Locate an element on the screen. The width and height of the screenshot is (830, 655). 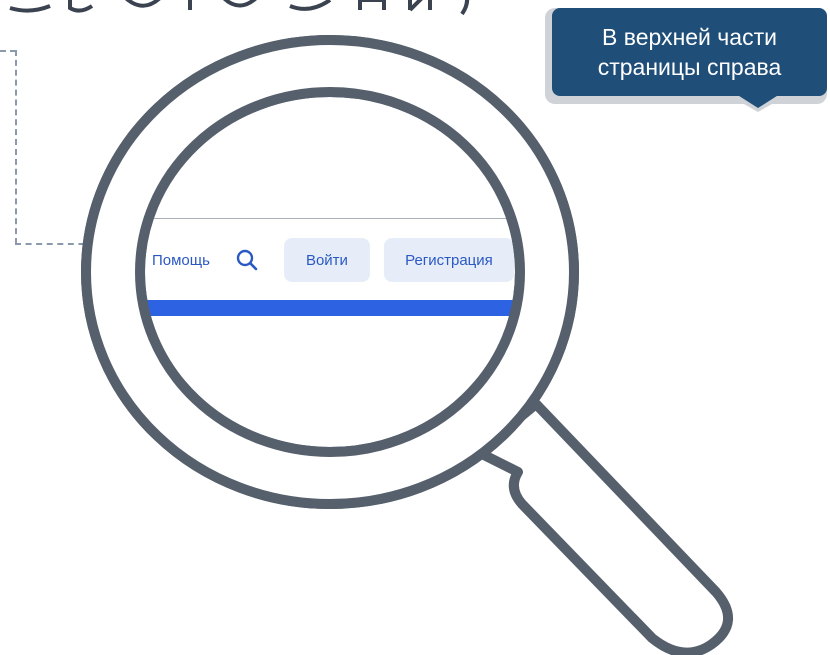
help-link: Помощь is located at coordinates (181, 260).